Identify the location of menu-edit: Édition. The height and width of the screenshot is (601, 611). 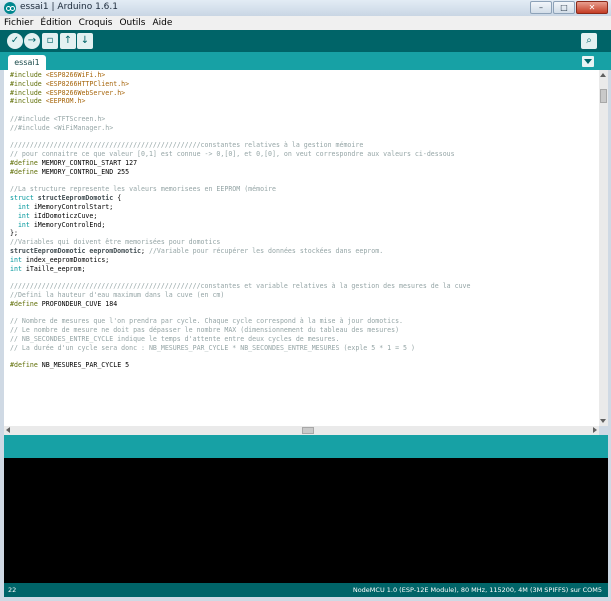
(55, 23).